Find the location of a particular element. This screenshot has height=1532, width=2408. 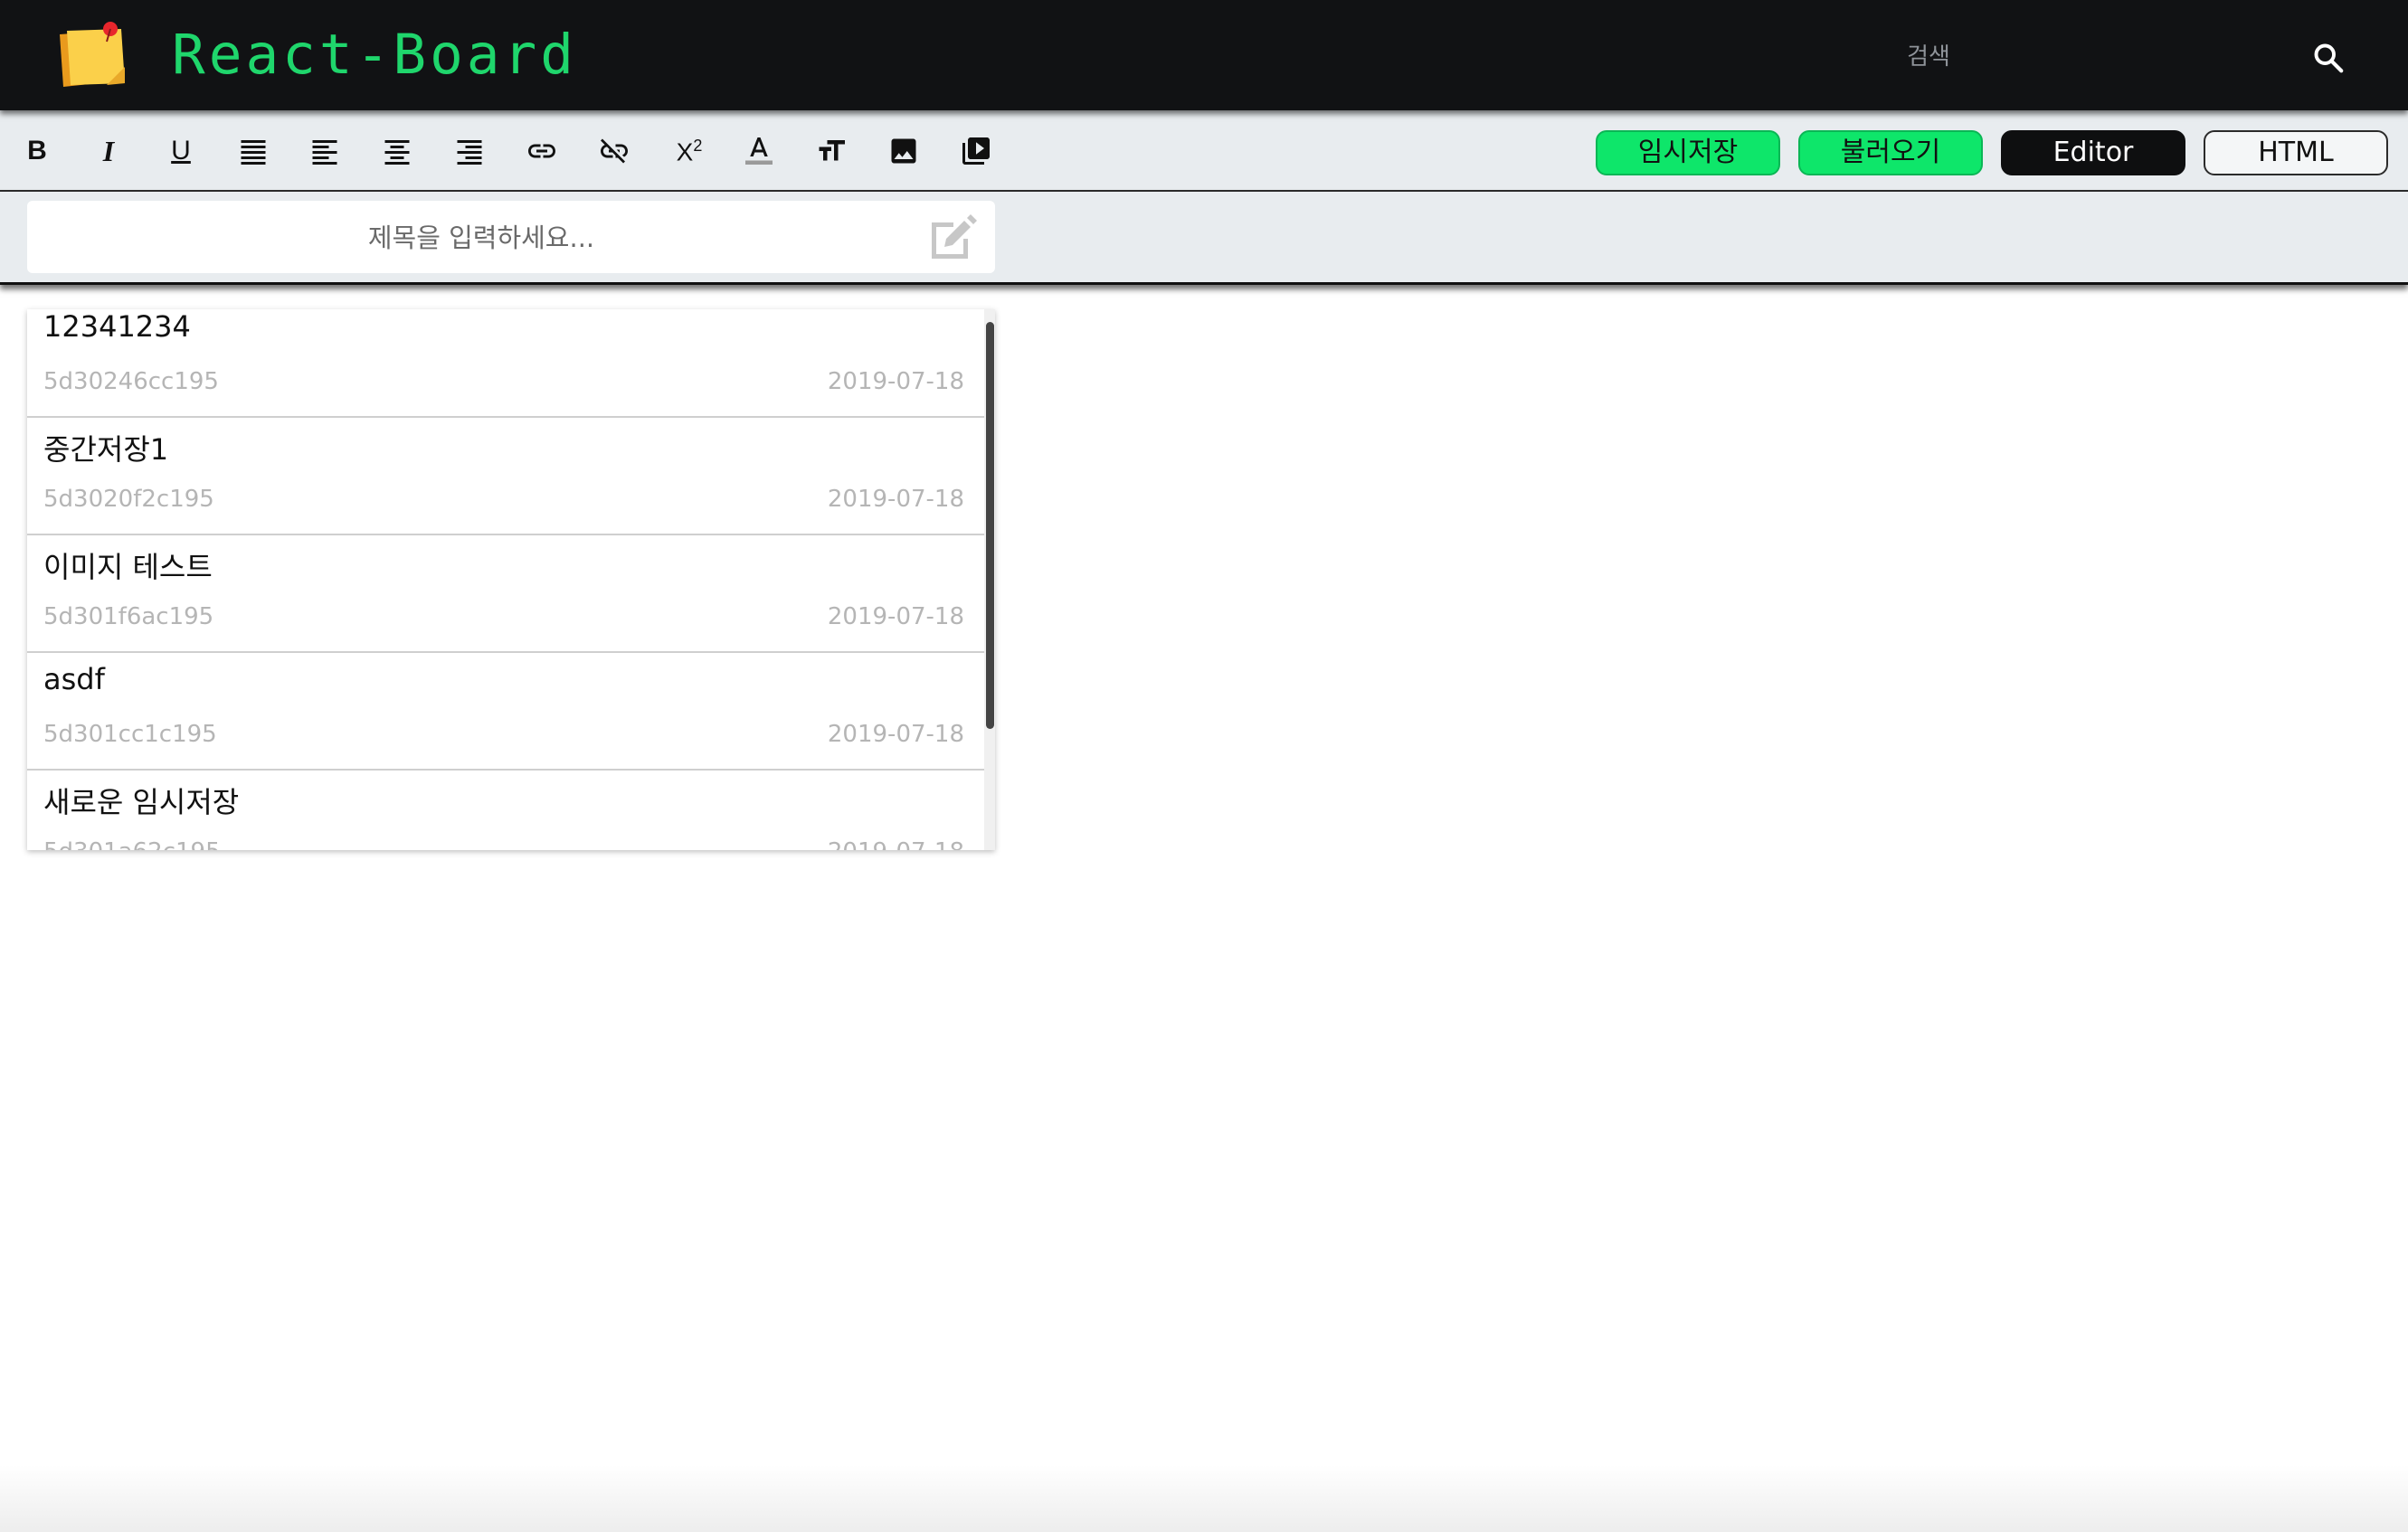

link-button is located at coordinates (542, 151).